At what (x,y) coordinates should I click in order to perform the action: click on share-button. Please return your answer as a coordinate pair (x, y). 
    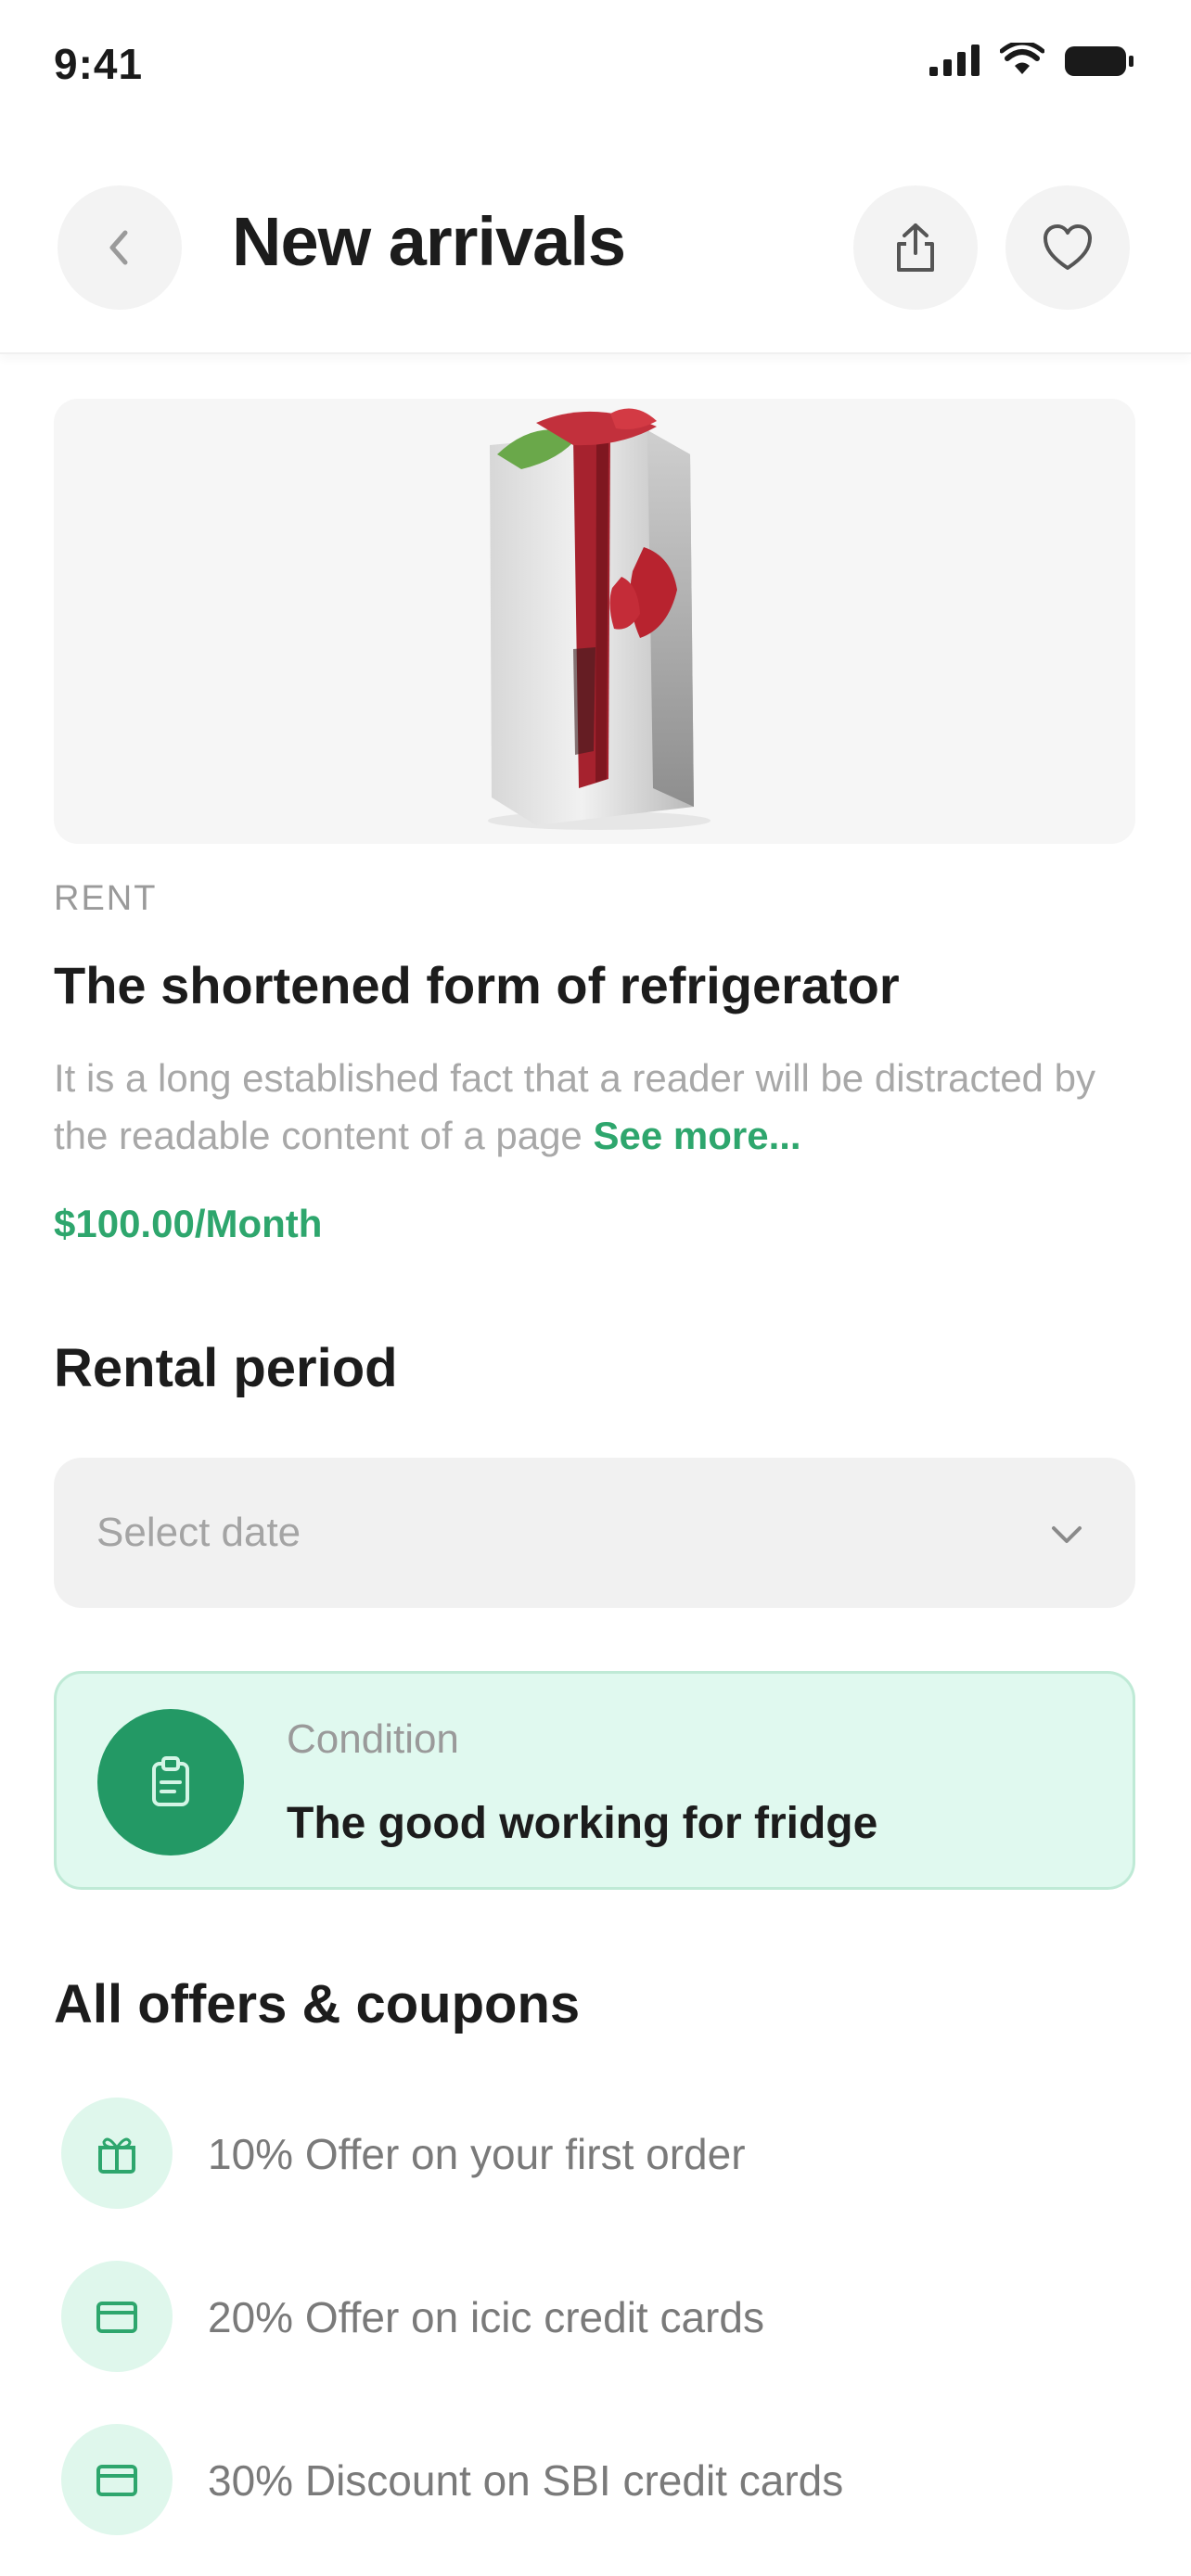
    Looking at the image, I should click on (916, 248).